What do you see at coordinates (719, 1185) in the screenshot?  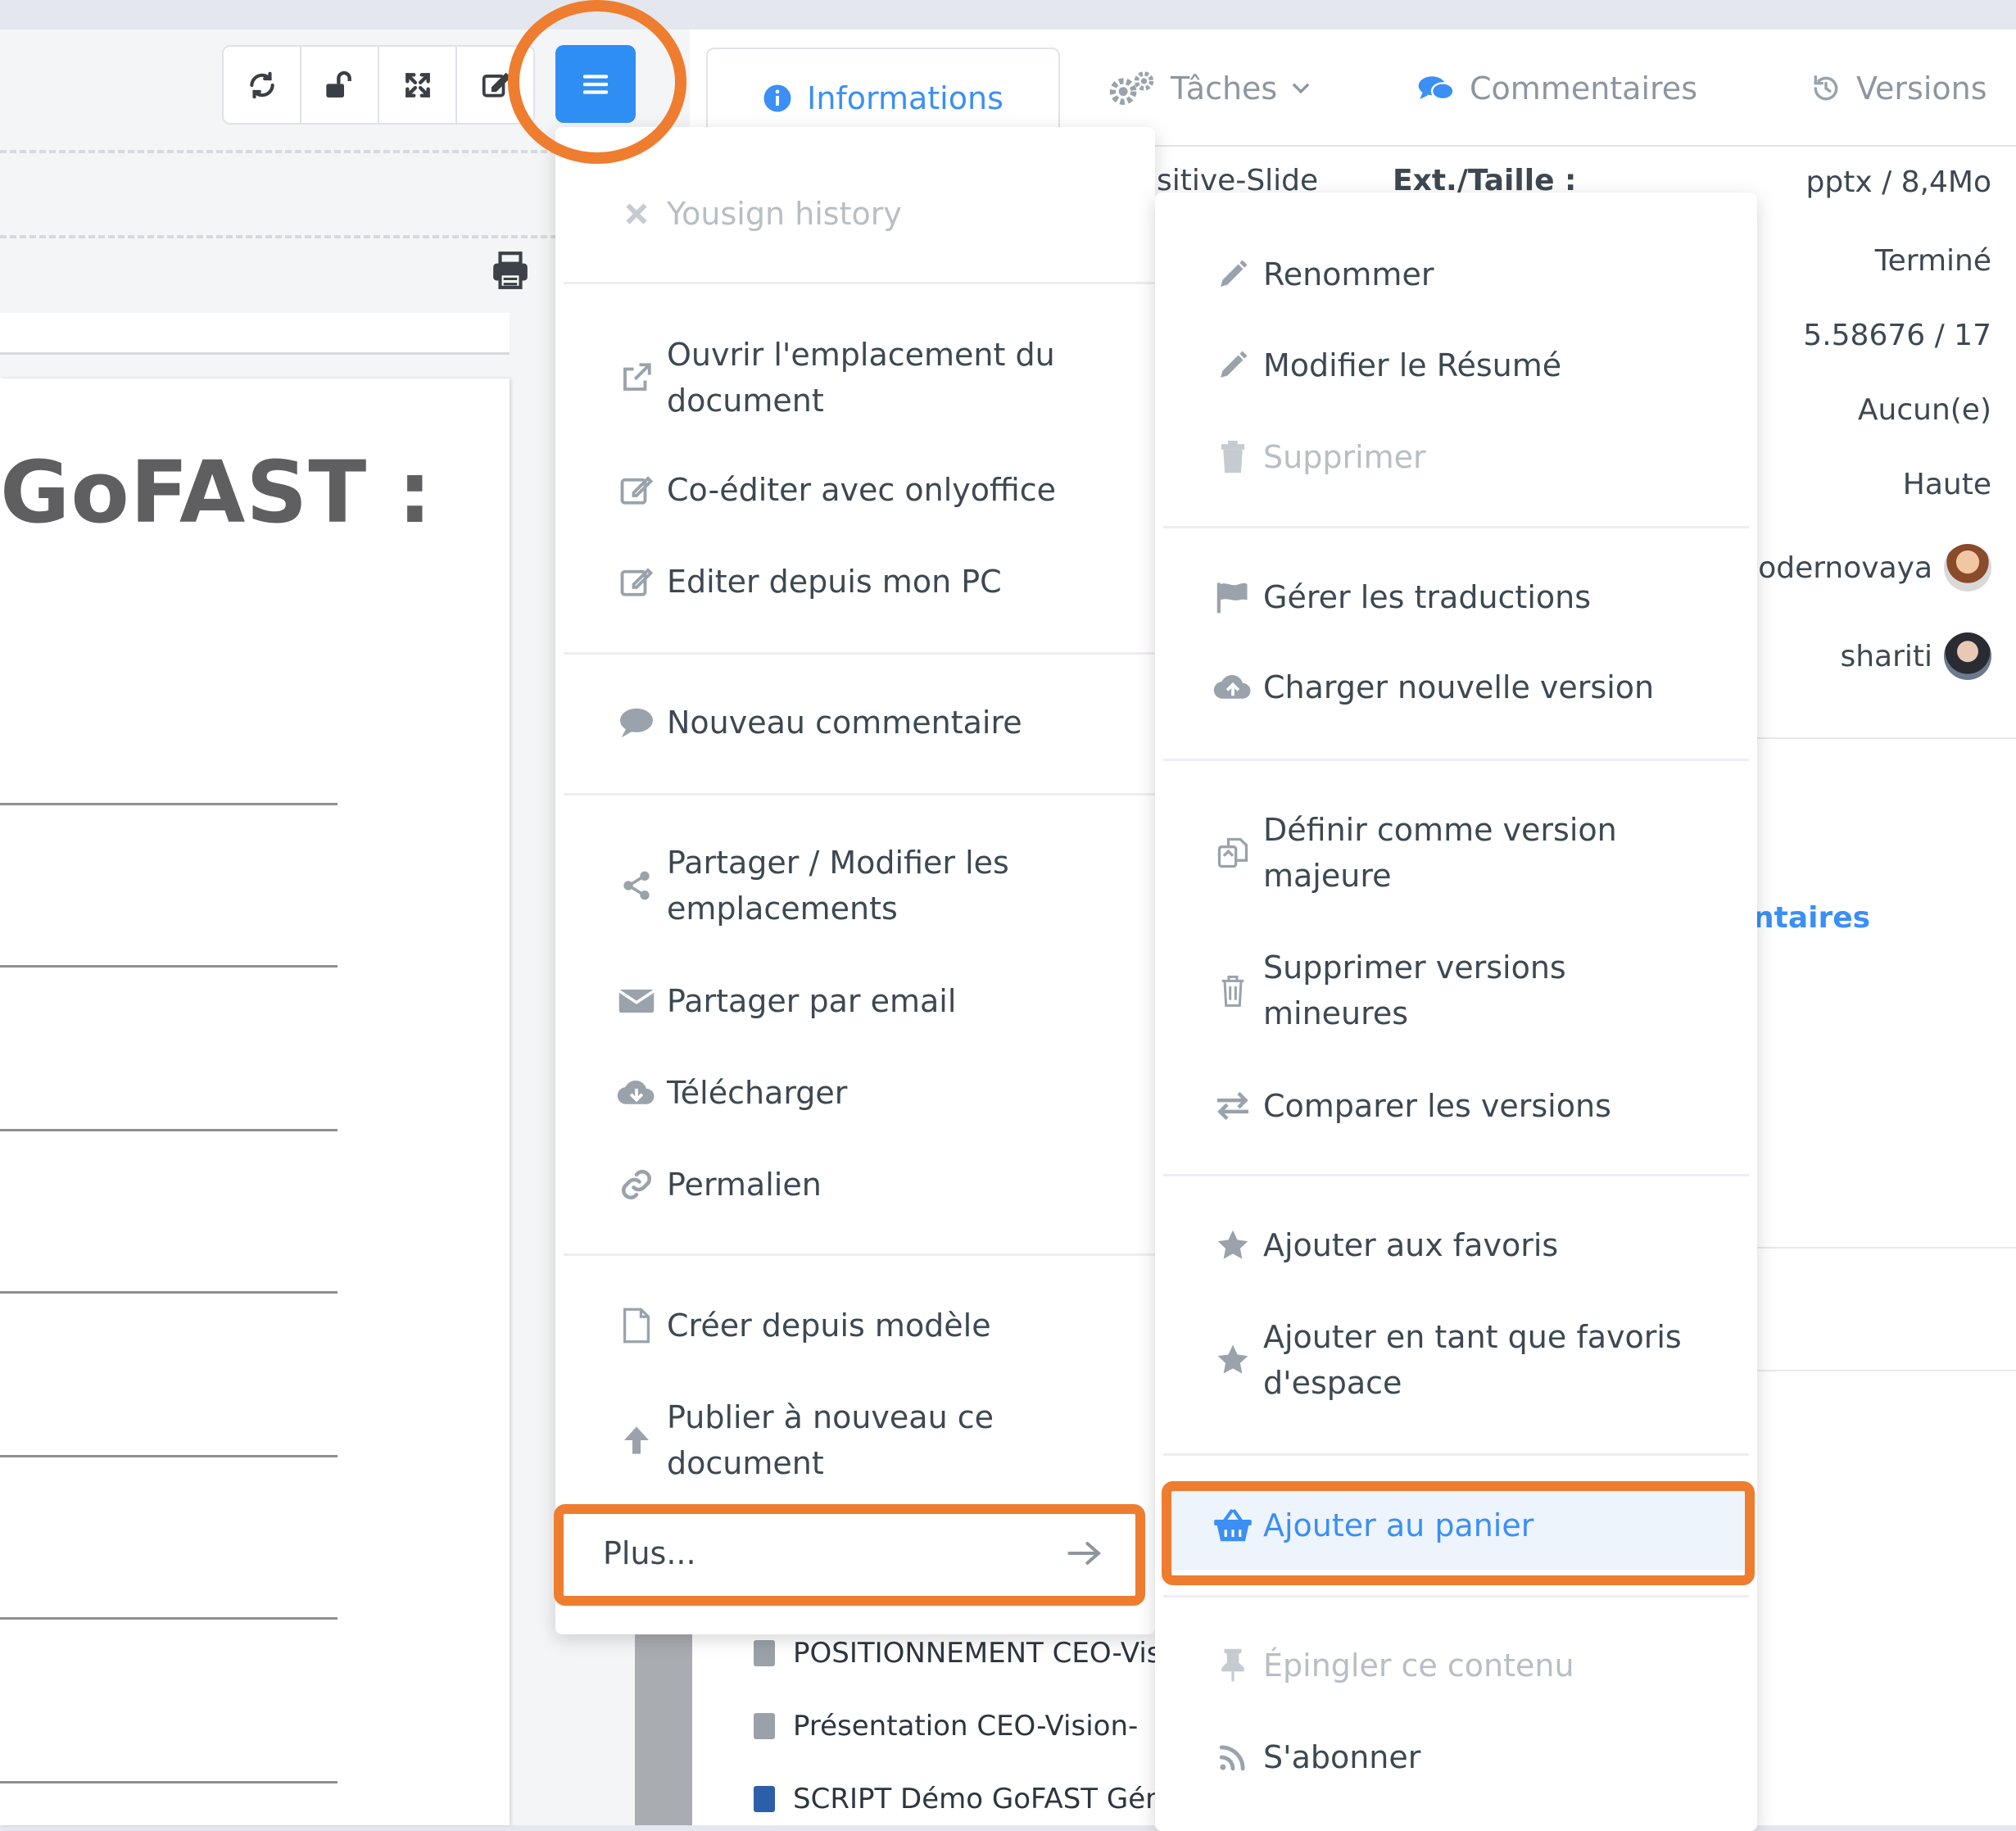 I see `menu-item-permalink: Permalien` at bounding box center [719, 1185].